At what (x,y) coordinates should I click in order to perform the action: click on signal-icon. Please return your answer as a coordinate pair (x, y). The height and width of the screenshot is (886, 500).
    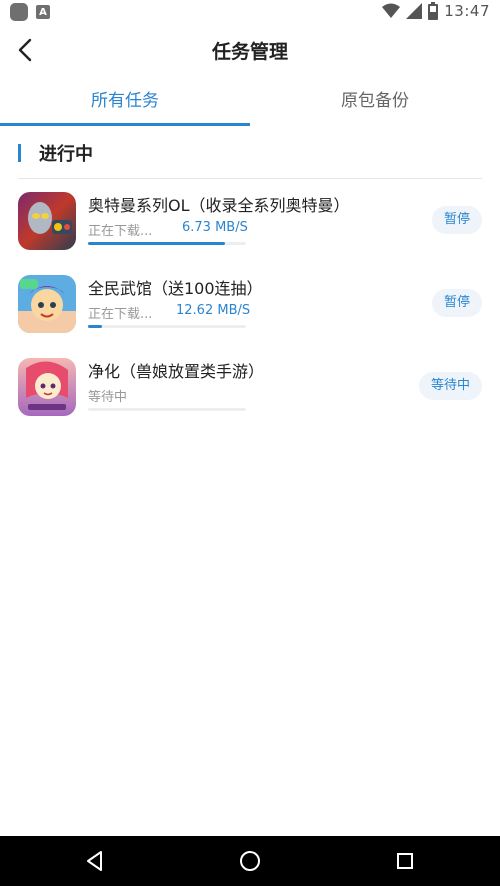
    Looking at the image, I should click on (414, 11).